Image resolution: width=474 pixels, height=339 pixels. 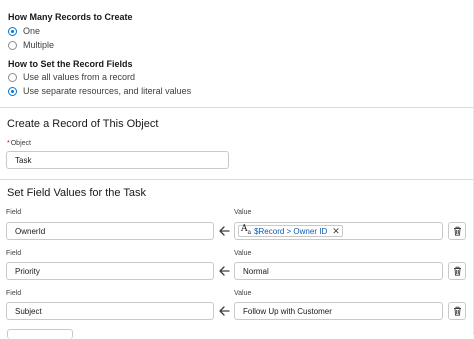 What do you see at coordinates (83, 124) in the screenshot?
I see `create-record-heading: Create a Record of This Object` at bounding box center [83, 124].